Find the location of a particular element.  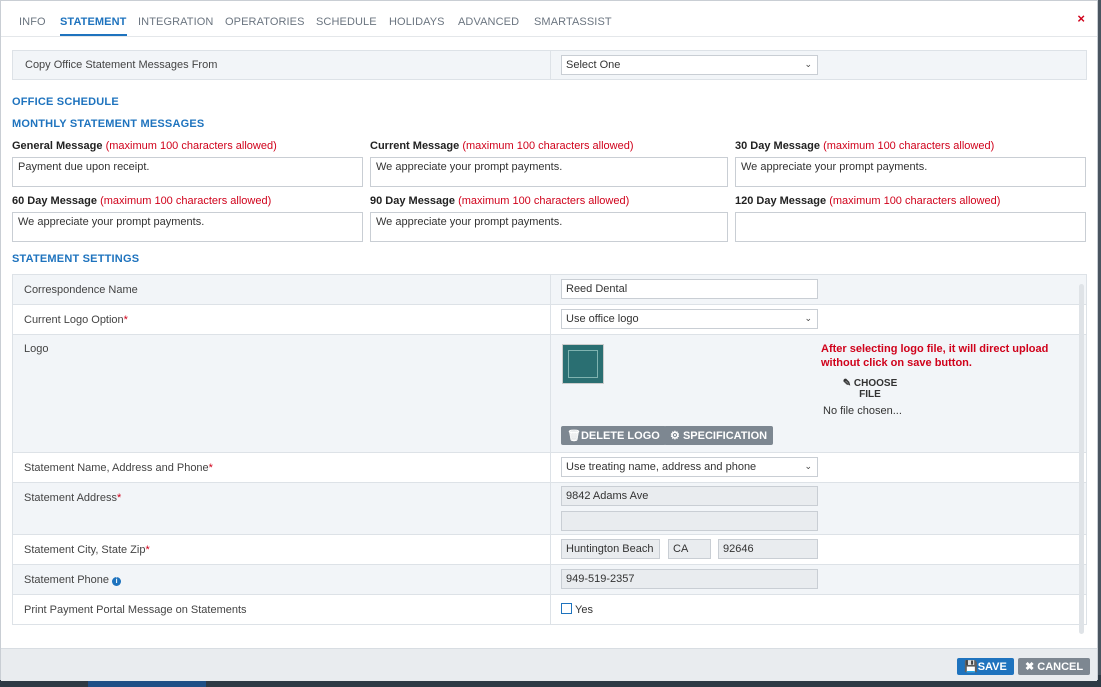

city-state-zip-label-text: Statement City, State Zip is located at coordinates (85, 550).